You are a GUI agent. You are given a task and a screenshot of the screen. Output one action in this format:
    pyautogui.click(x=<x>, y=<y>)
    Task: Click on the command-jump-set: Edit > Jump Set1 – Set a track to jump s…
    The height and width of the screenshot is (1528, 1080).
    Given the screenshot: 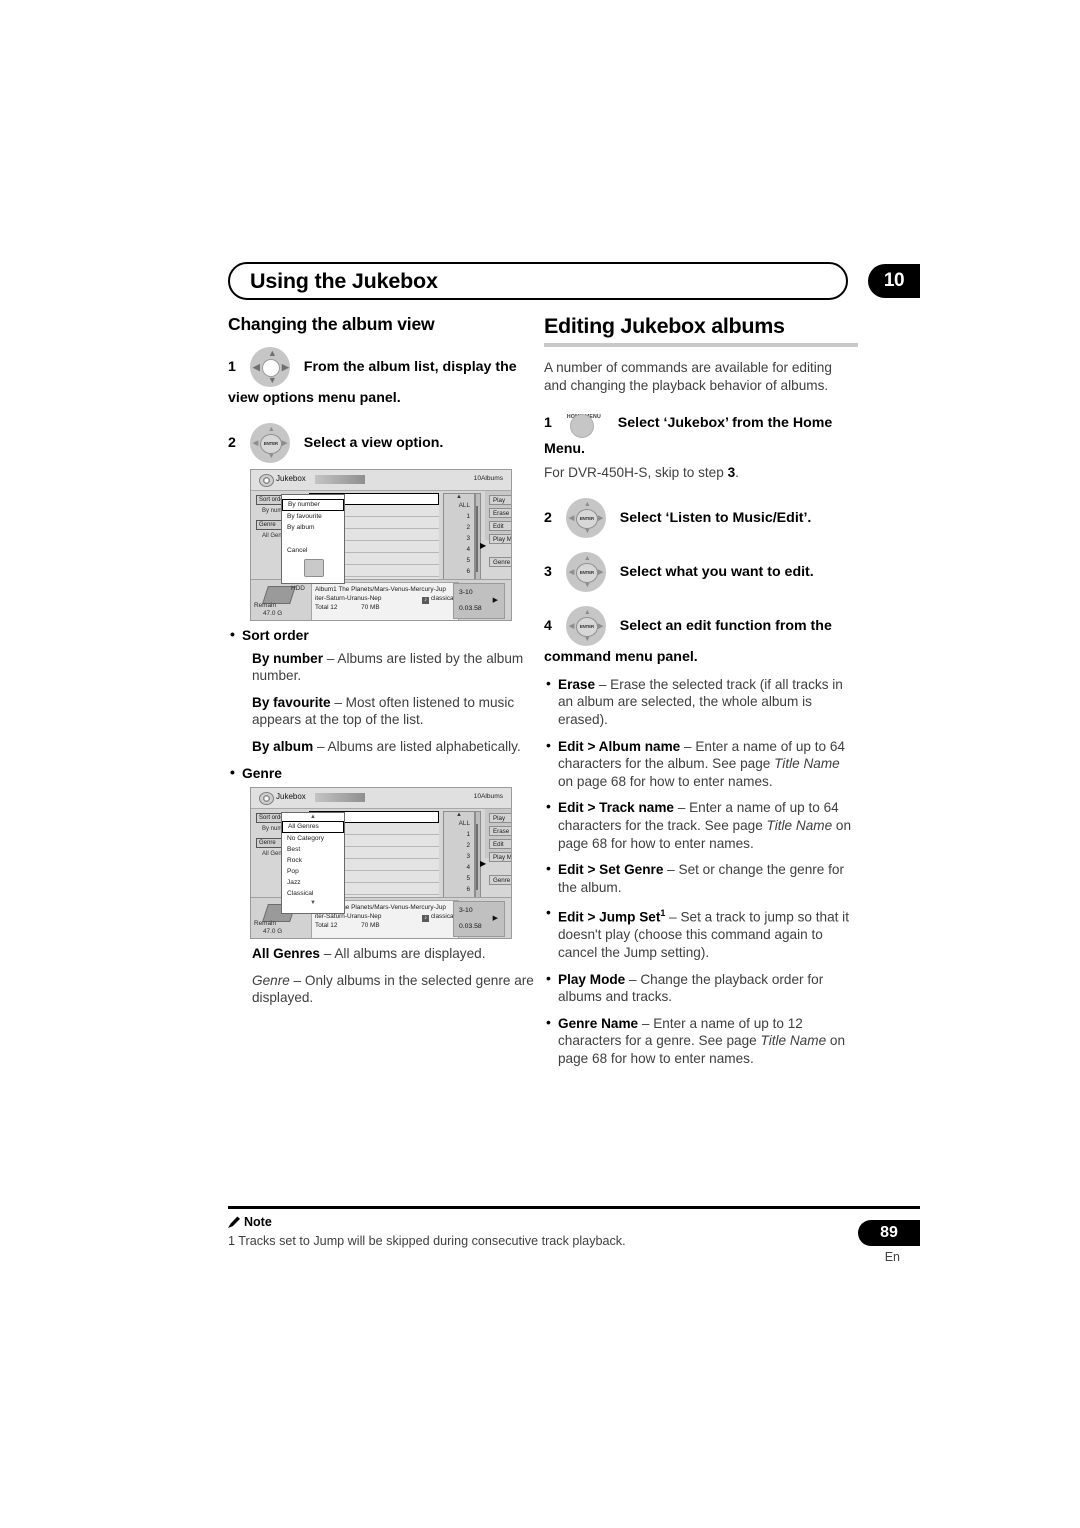 What is the action you would take?
    pyautogui.click(x=701, y=932)
    